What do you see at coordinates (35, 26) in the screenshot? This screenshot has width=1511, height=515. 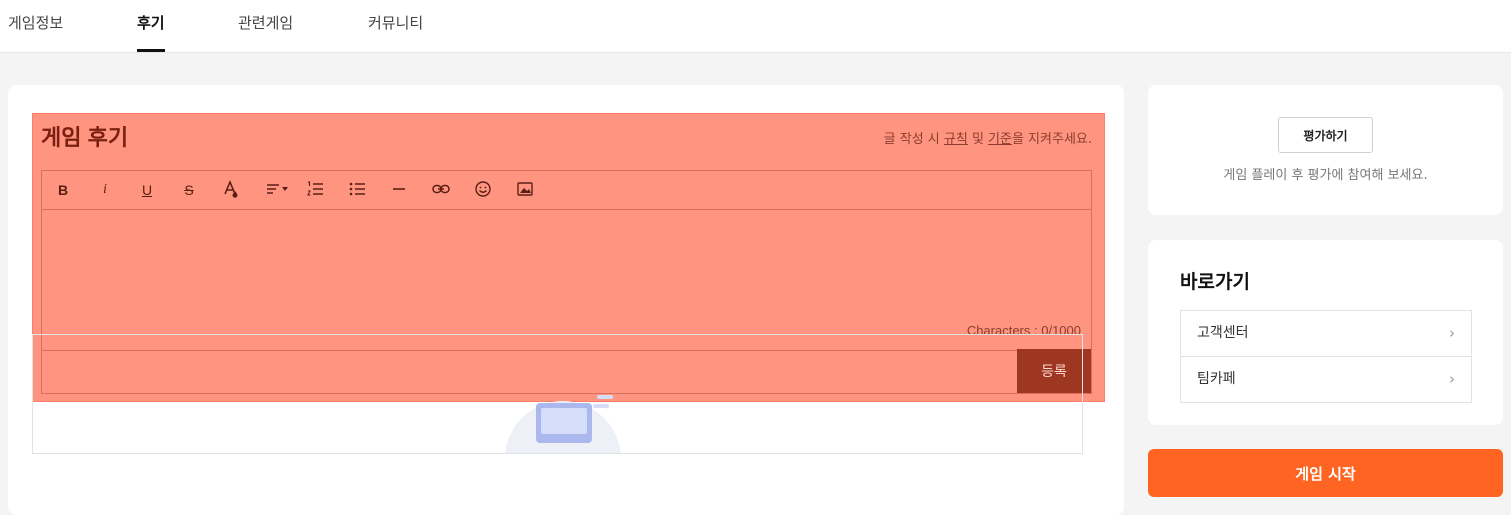 I see `tab-game-info: 게임정보` at bounding box center [35, 26].